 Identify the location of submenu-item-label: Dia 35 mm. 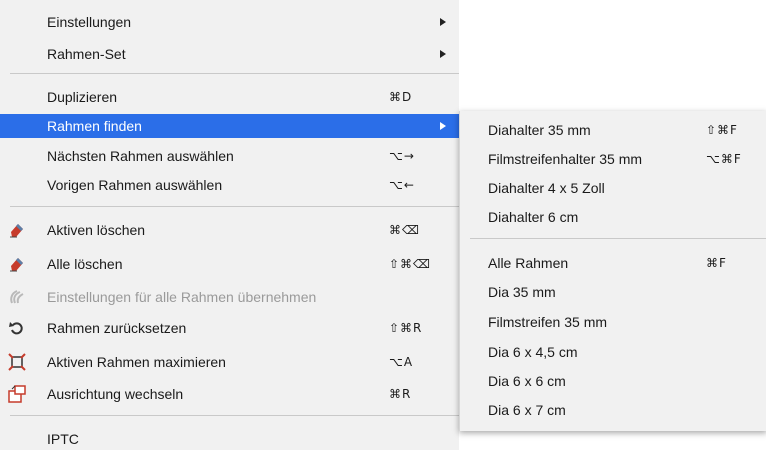
(522, 292).